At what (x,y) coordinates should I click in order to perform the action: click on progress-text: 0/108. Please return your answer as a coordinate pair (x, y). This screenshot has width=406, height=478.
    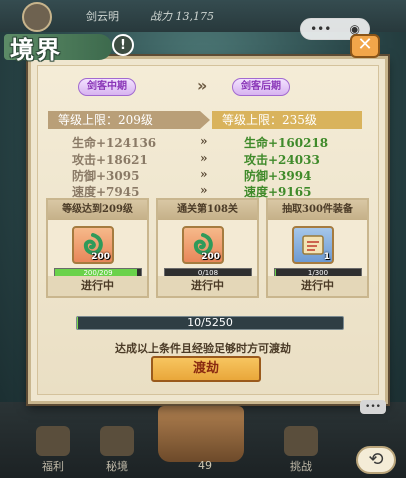
    Looking at the image, I should click on (208, 273).